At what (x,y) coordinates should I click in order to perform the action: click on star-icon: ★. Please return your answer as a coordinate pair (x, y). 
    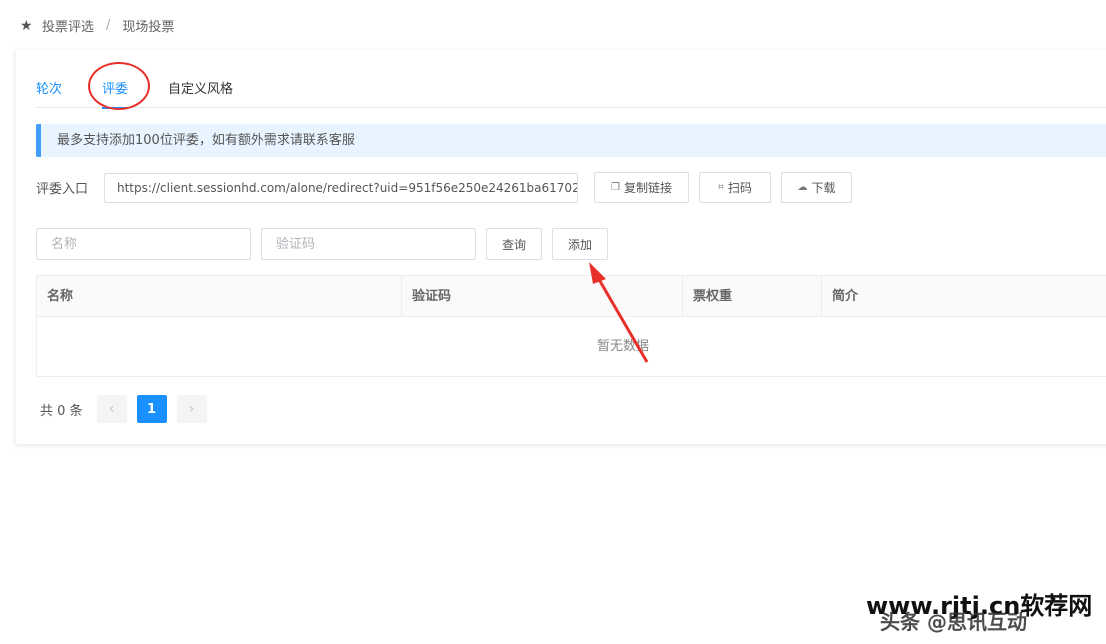
    Looking at the image, I should click on (26, 25).